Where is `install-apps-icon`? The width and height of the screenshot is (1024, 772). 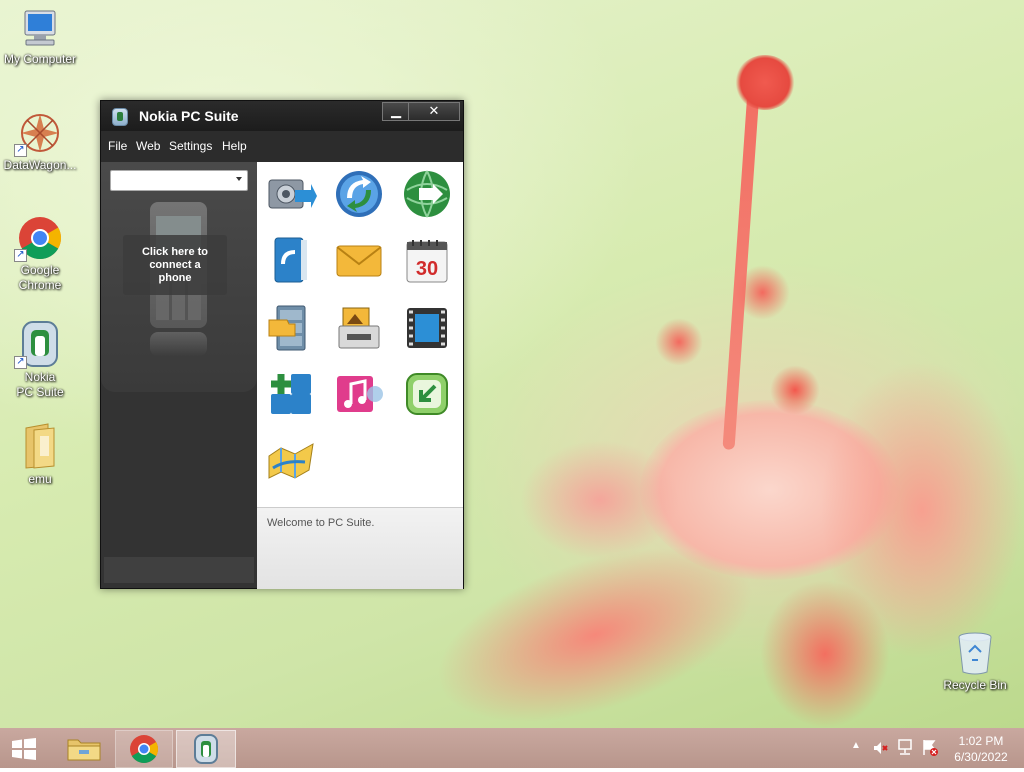 install-apps-icon is located at coordinates (291, 394).